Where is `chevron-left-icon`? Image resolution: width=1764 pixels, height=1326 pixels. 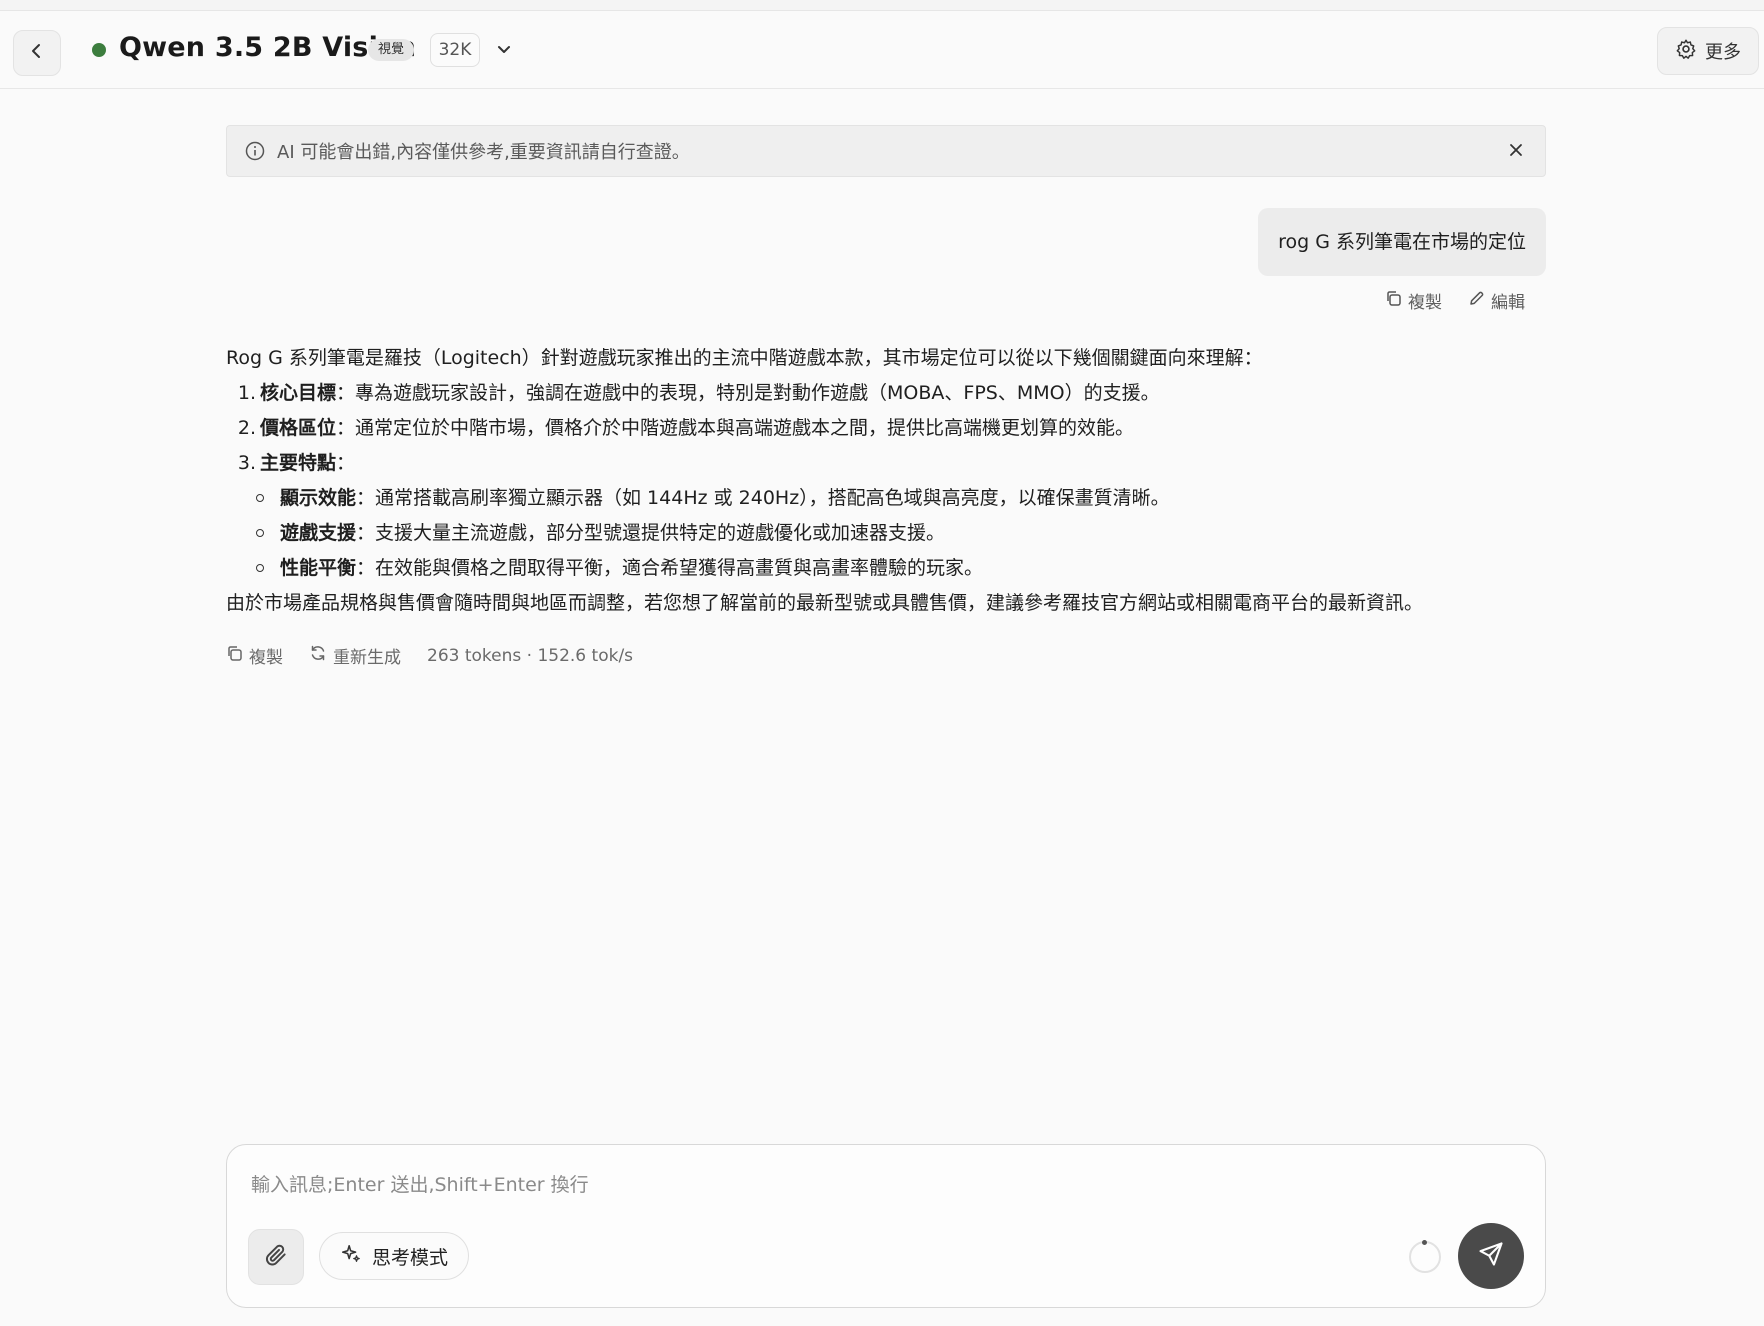 chevron-left-icon is located at coordinates (37, 53).